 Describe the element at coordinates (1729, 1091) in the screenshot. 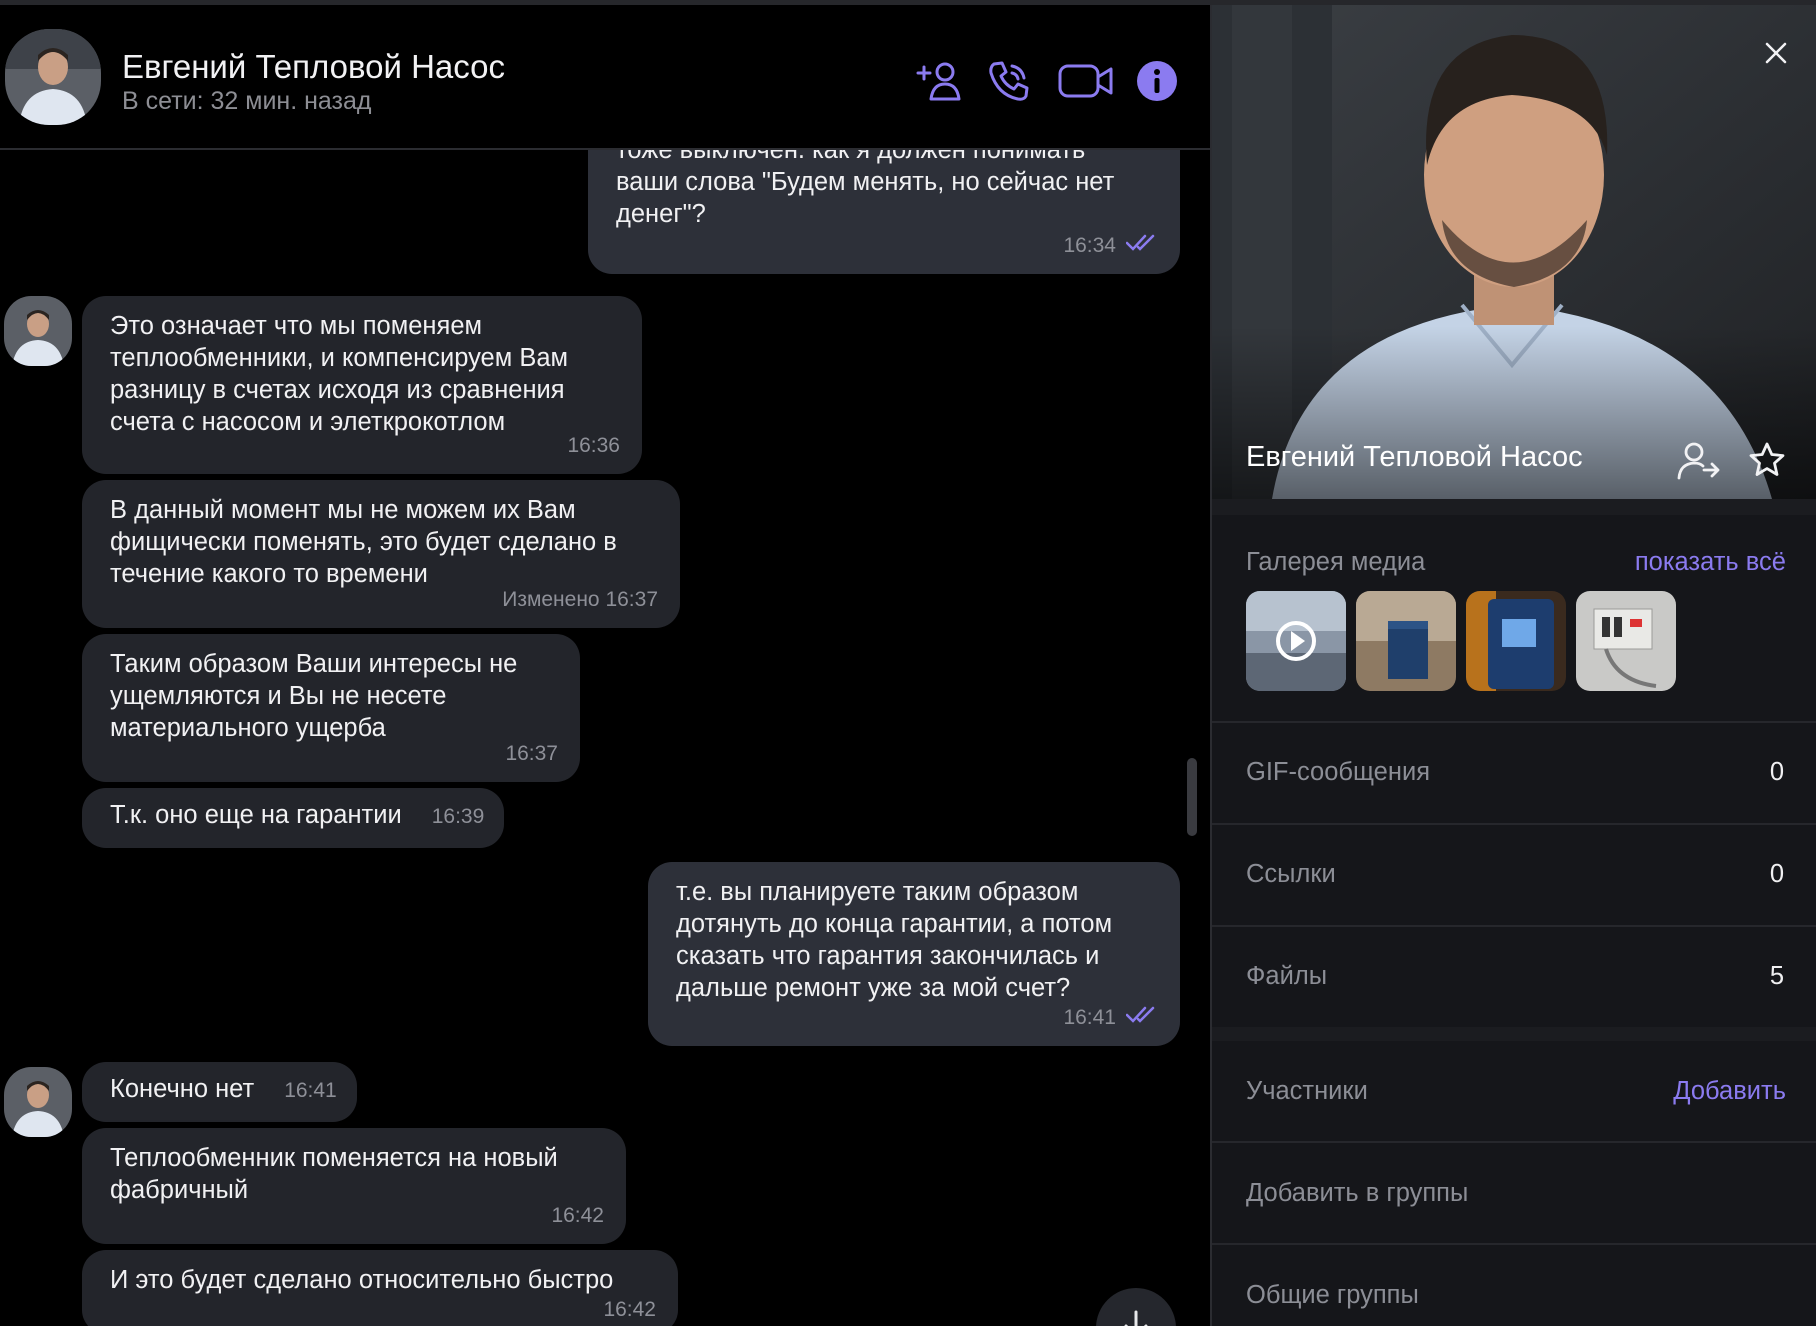

I see `add-member-button: Добавить` at that location.